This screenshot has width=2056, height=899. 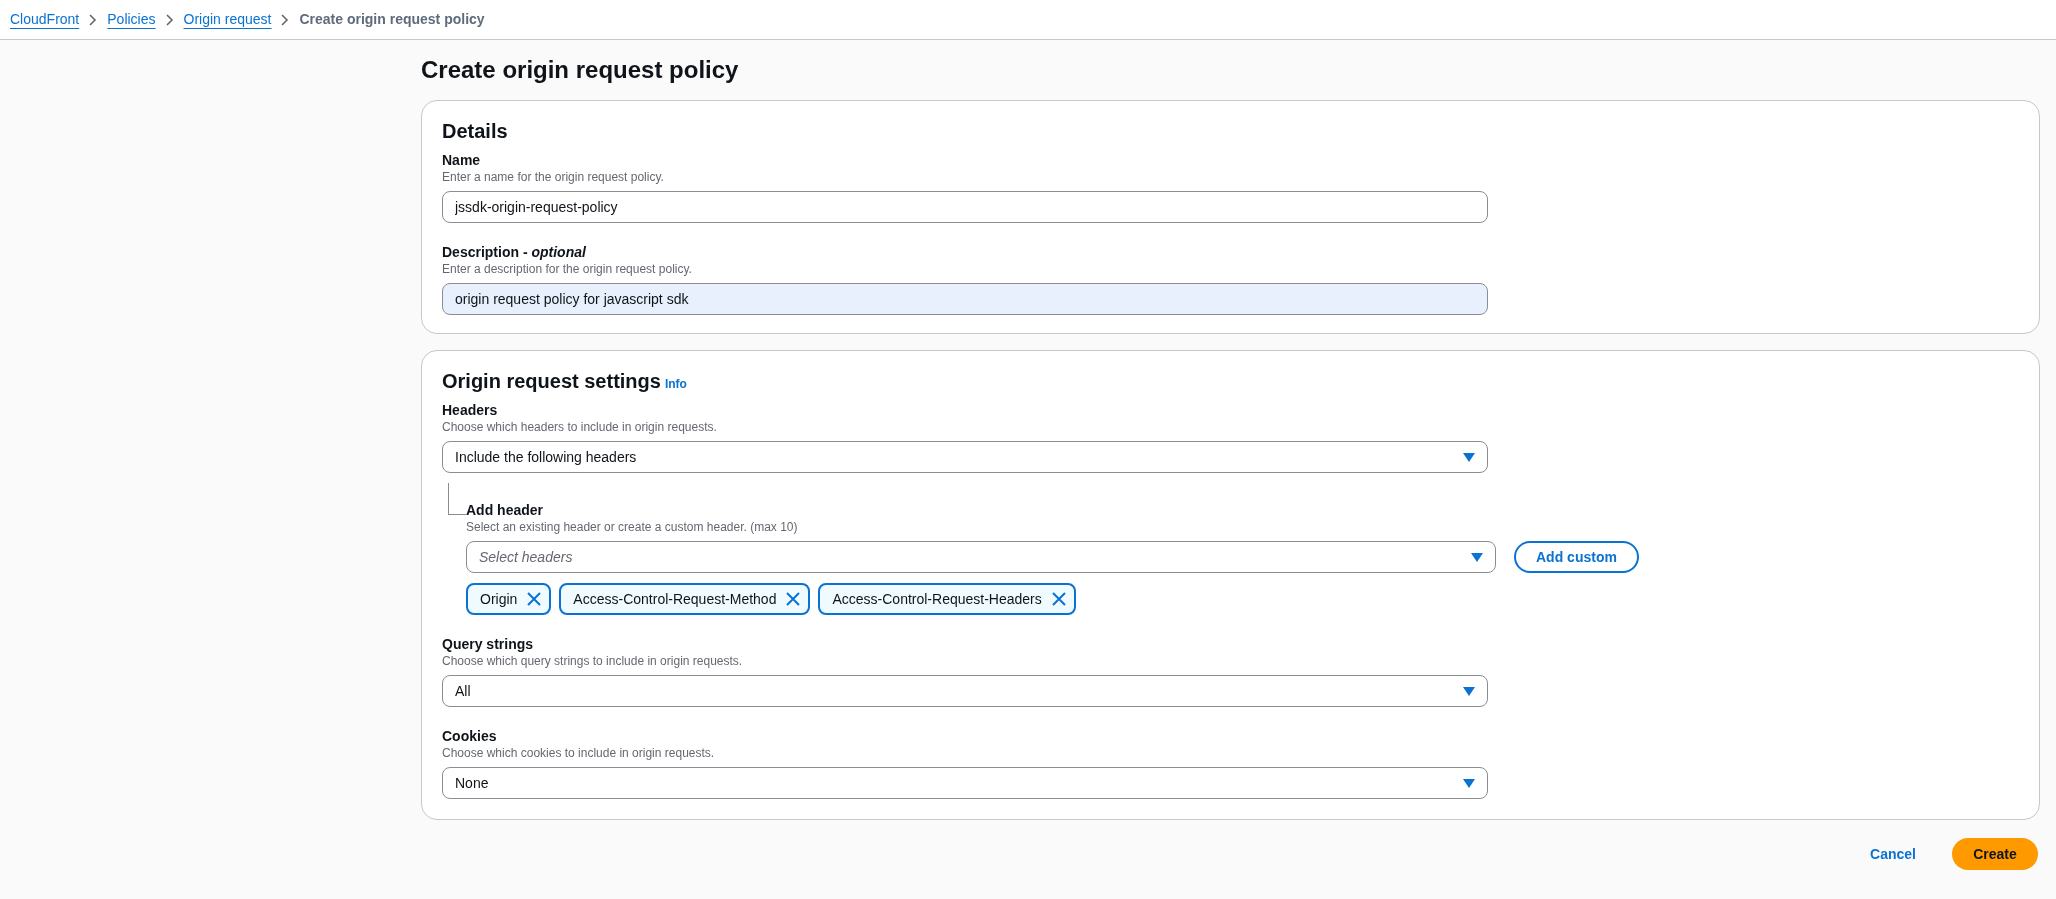 I want to click on text-input: origin request policy for javascript sdk, so click(x=965, y=299).